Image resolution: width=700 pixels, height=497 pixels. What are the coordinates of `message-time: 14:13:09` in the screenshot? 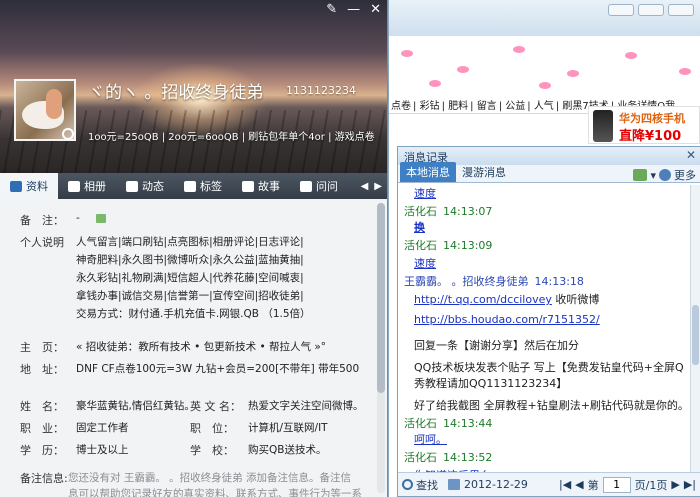 It's located at (468, 245).